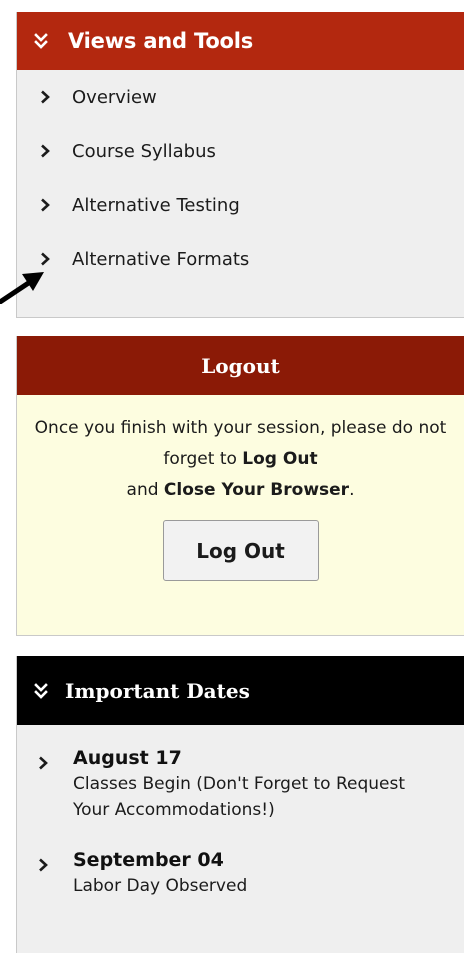  Describe the element at coordinates (148, 860) in the screenshot. I see `date-title: September 04` at that location.